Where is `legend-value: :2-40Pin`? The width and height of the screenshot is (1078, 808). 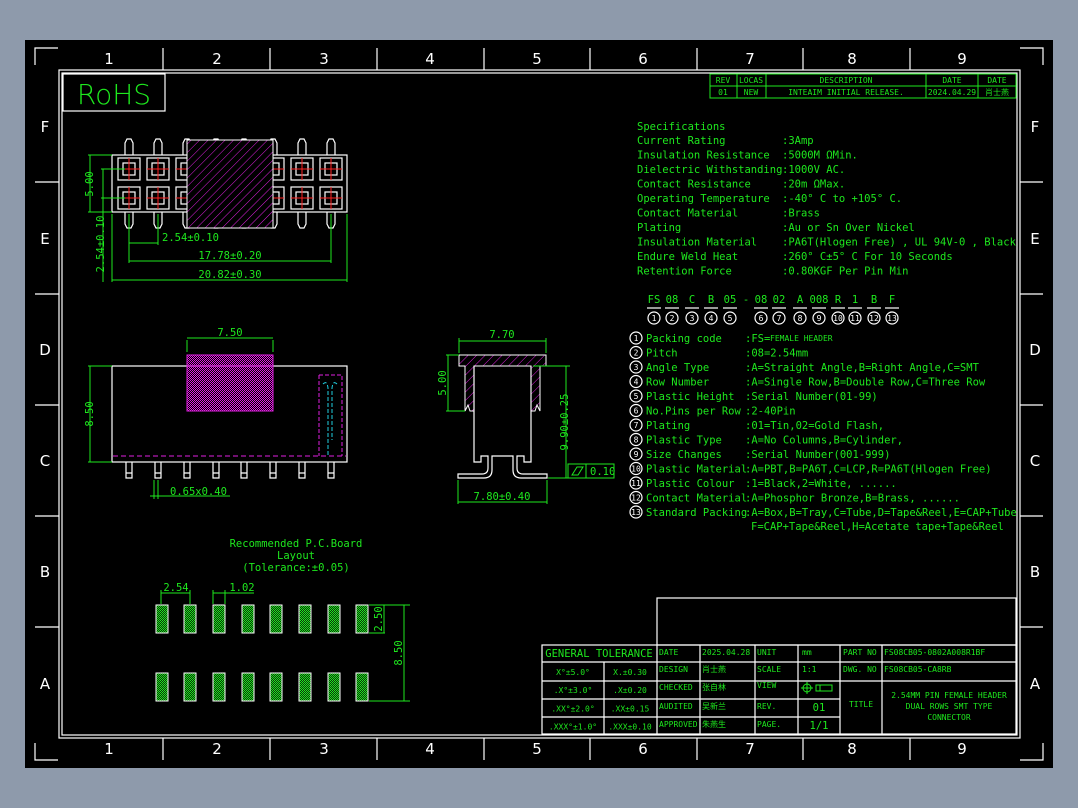 legend-value: :2-40Pin is located at coordinates (770, 412).